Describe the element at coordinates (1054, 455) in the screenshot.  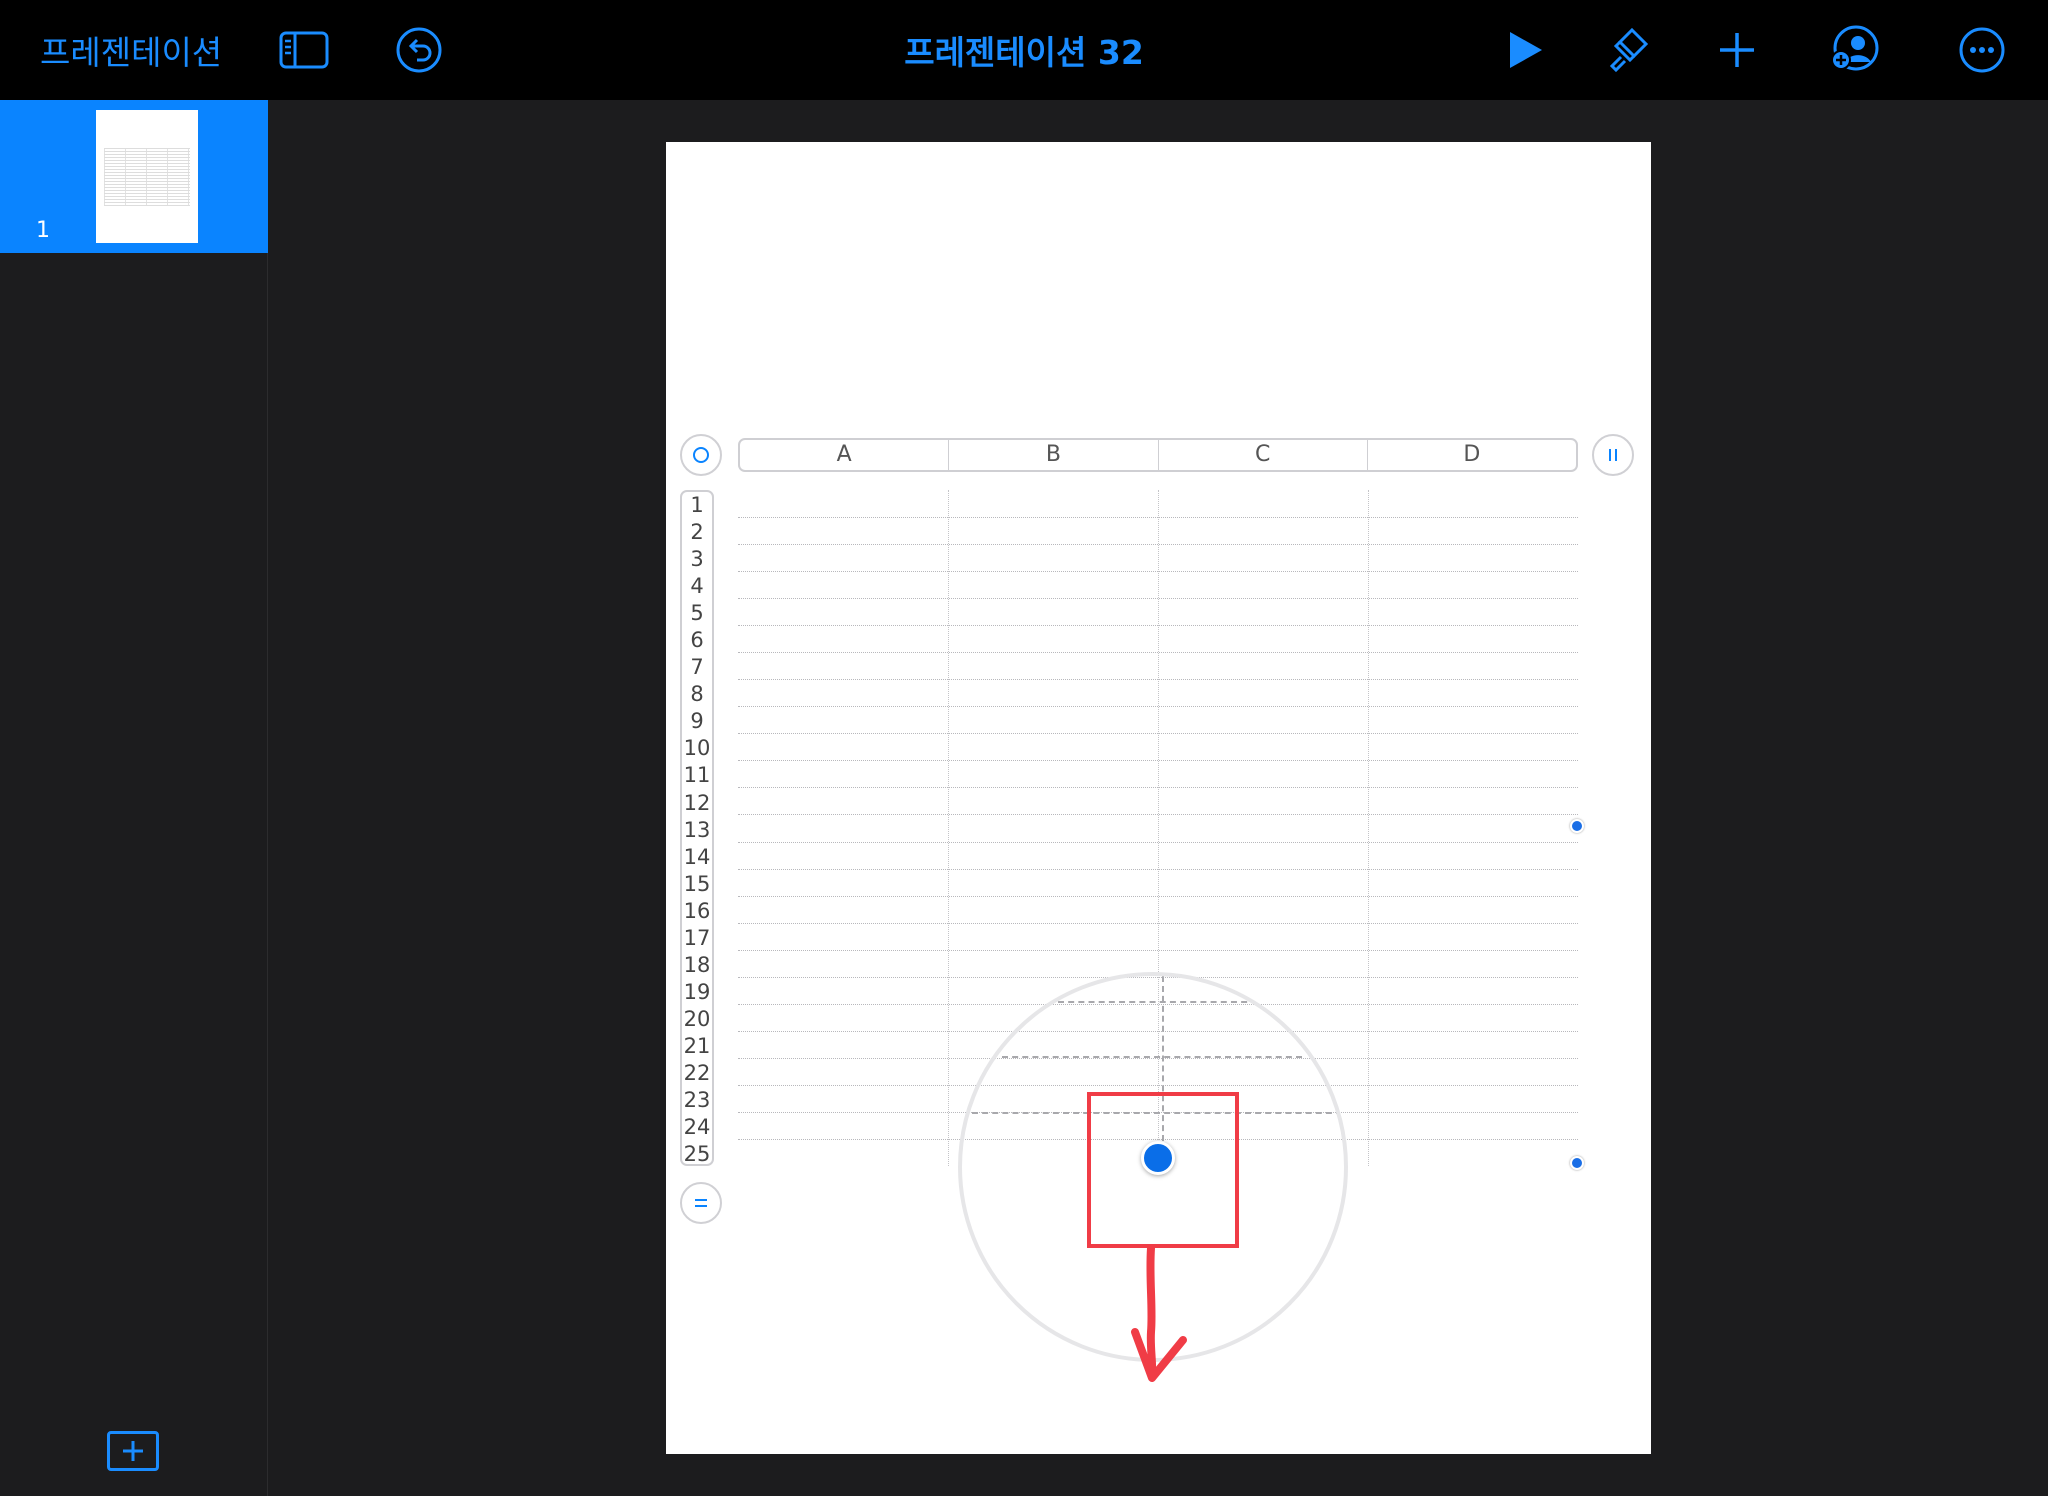
I see `column-header-cell: B` at that location.